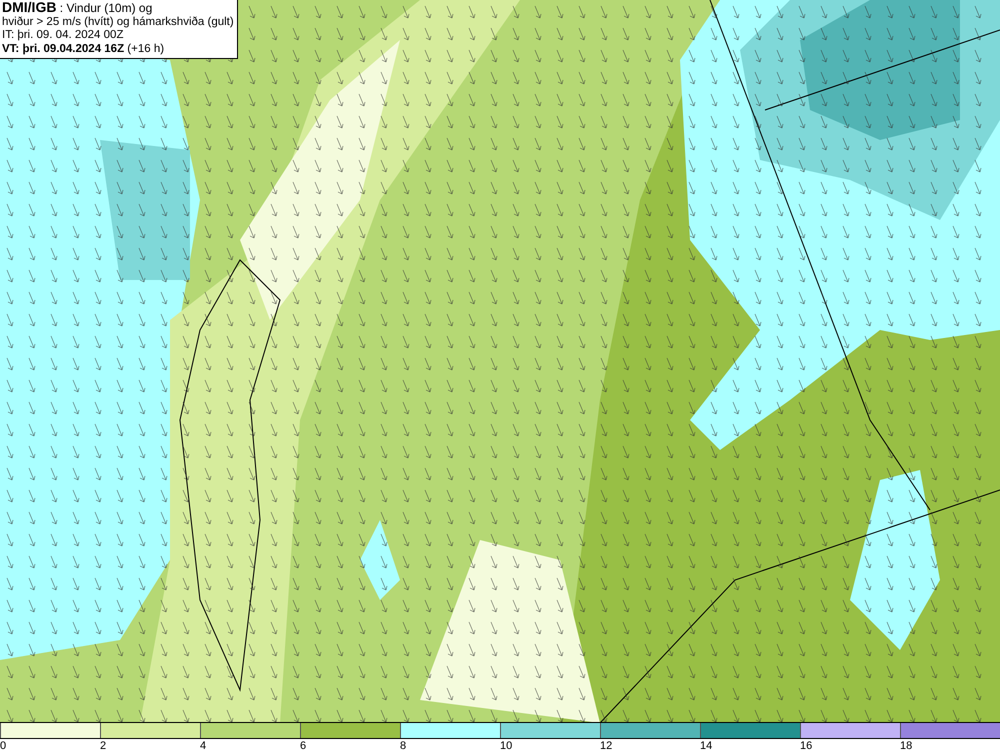  What do you see at coordinates (3, 746) in the screenshot?
I see `scale-label: 0` at bounding box center [3, 746].